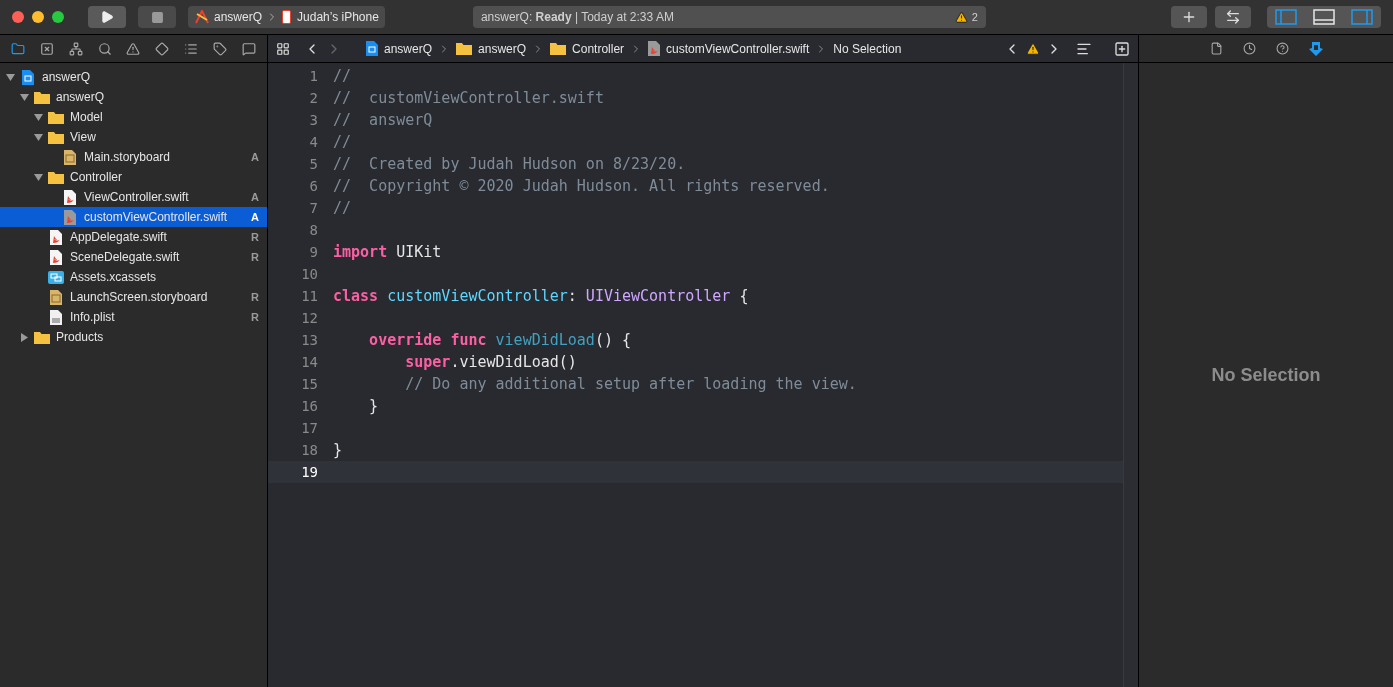 The image size is (1393, 687). Describe the element at coordinates (974, 17) in the screenshot. I see `warning-count: 2` at that location.